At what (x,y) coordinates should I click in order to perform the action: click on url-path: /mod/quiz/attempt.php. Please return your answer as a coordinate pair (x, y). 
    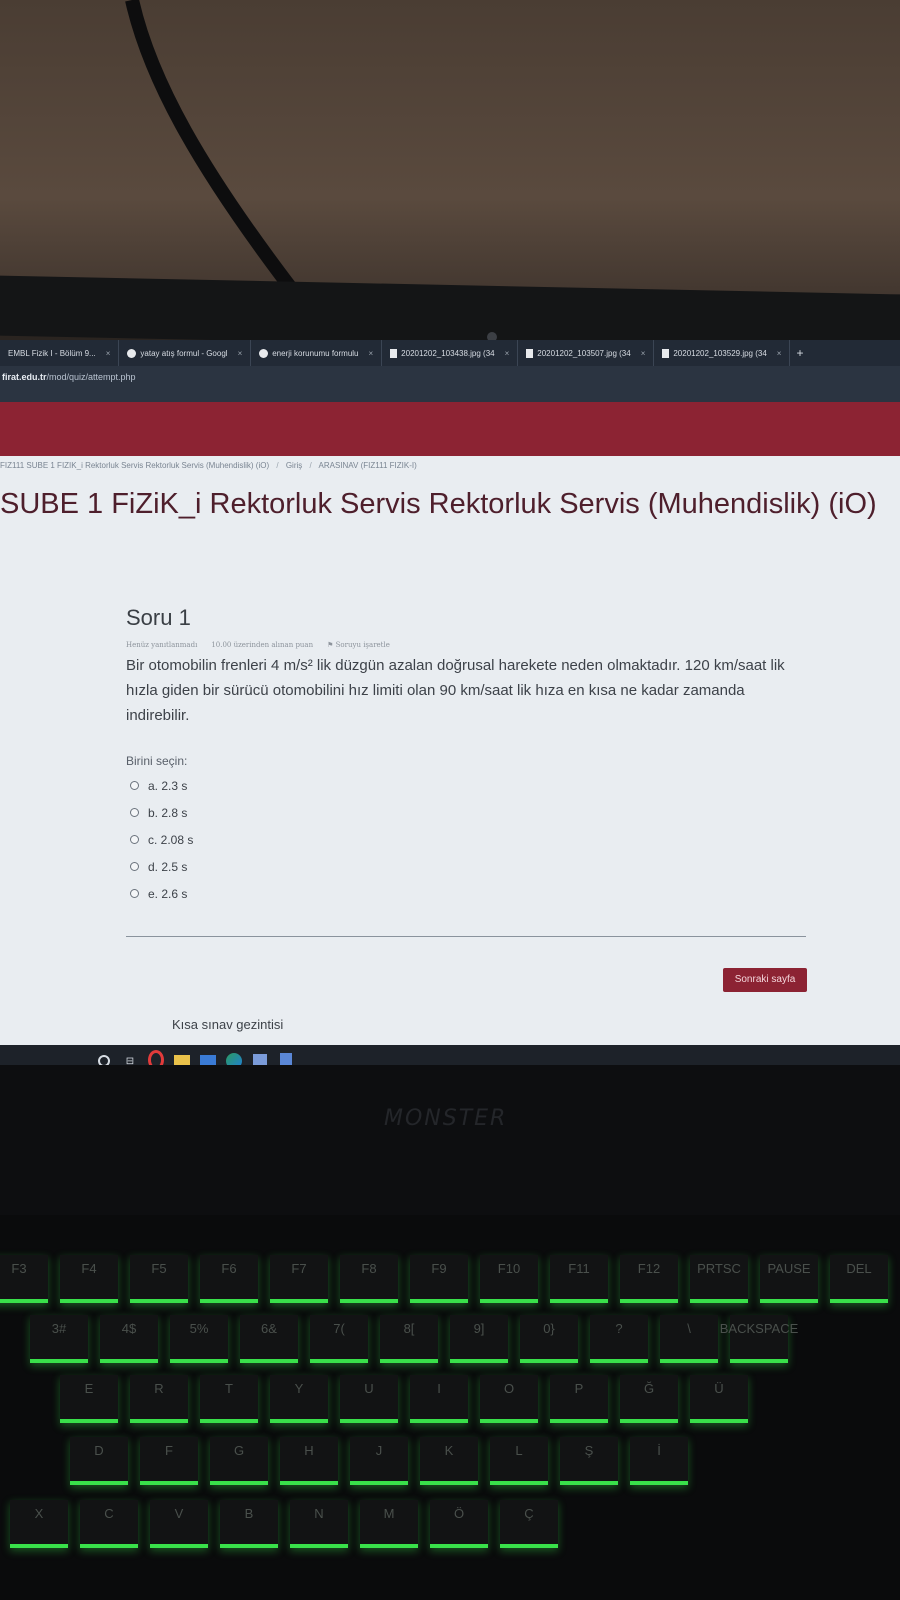
    Looking at the image, I should click on (91, 377).